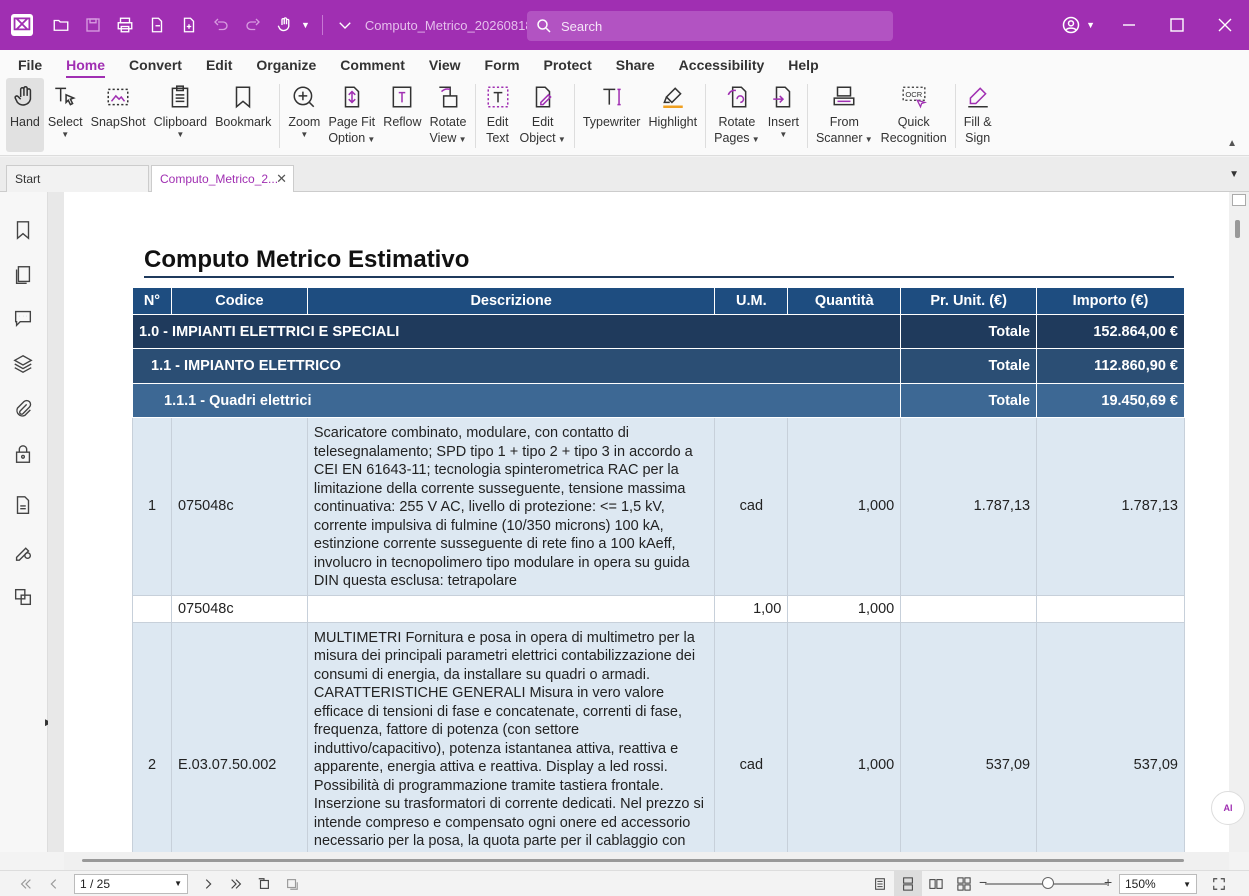  I want to click on rotate-pages-button: Rotate Pages ▼, so click(737, 115).